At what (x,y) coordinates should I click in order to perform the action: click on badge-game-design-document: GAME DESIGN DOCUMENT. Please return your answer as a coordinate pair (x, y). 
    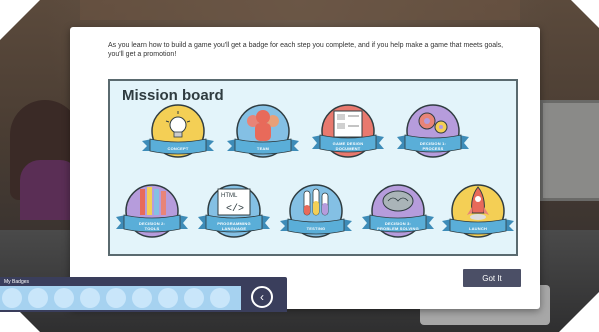
    Looking at the image, I should click on (348, 134).